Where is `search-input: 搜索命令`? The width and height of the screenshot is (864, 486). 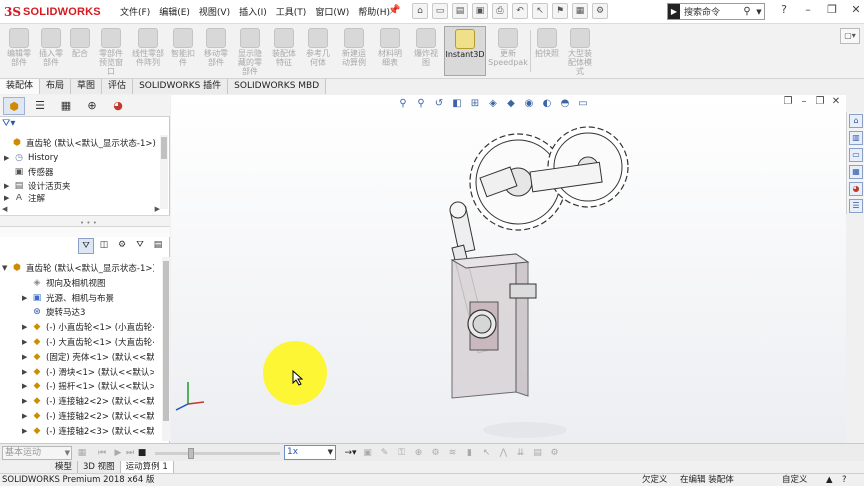
search-input: 搜索命令 is located at coordinates (710, 11).